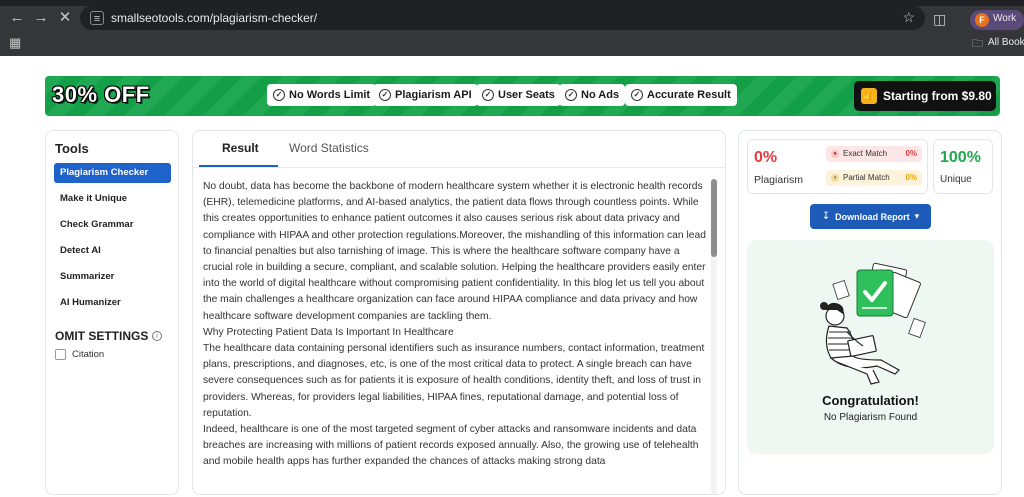 This screenshot has height=497, width=1024. What do you see at coordinates (911, 177) in the screenshot?
I see `partial-match-value: 0%` at bounding box center [911, 177].